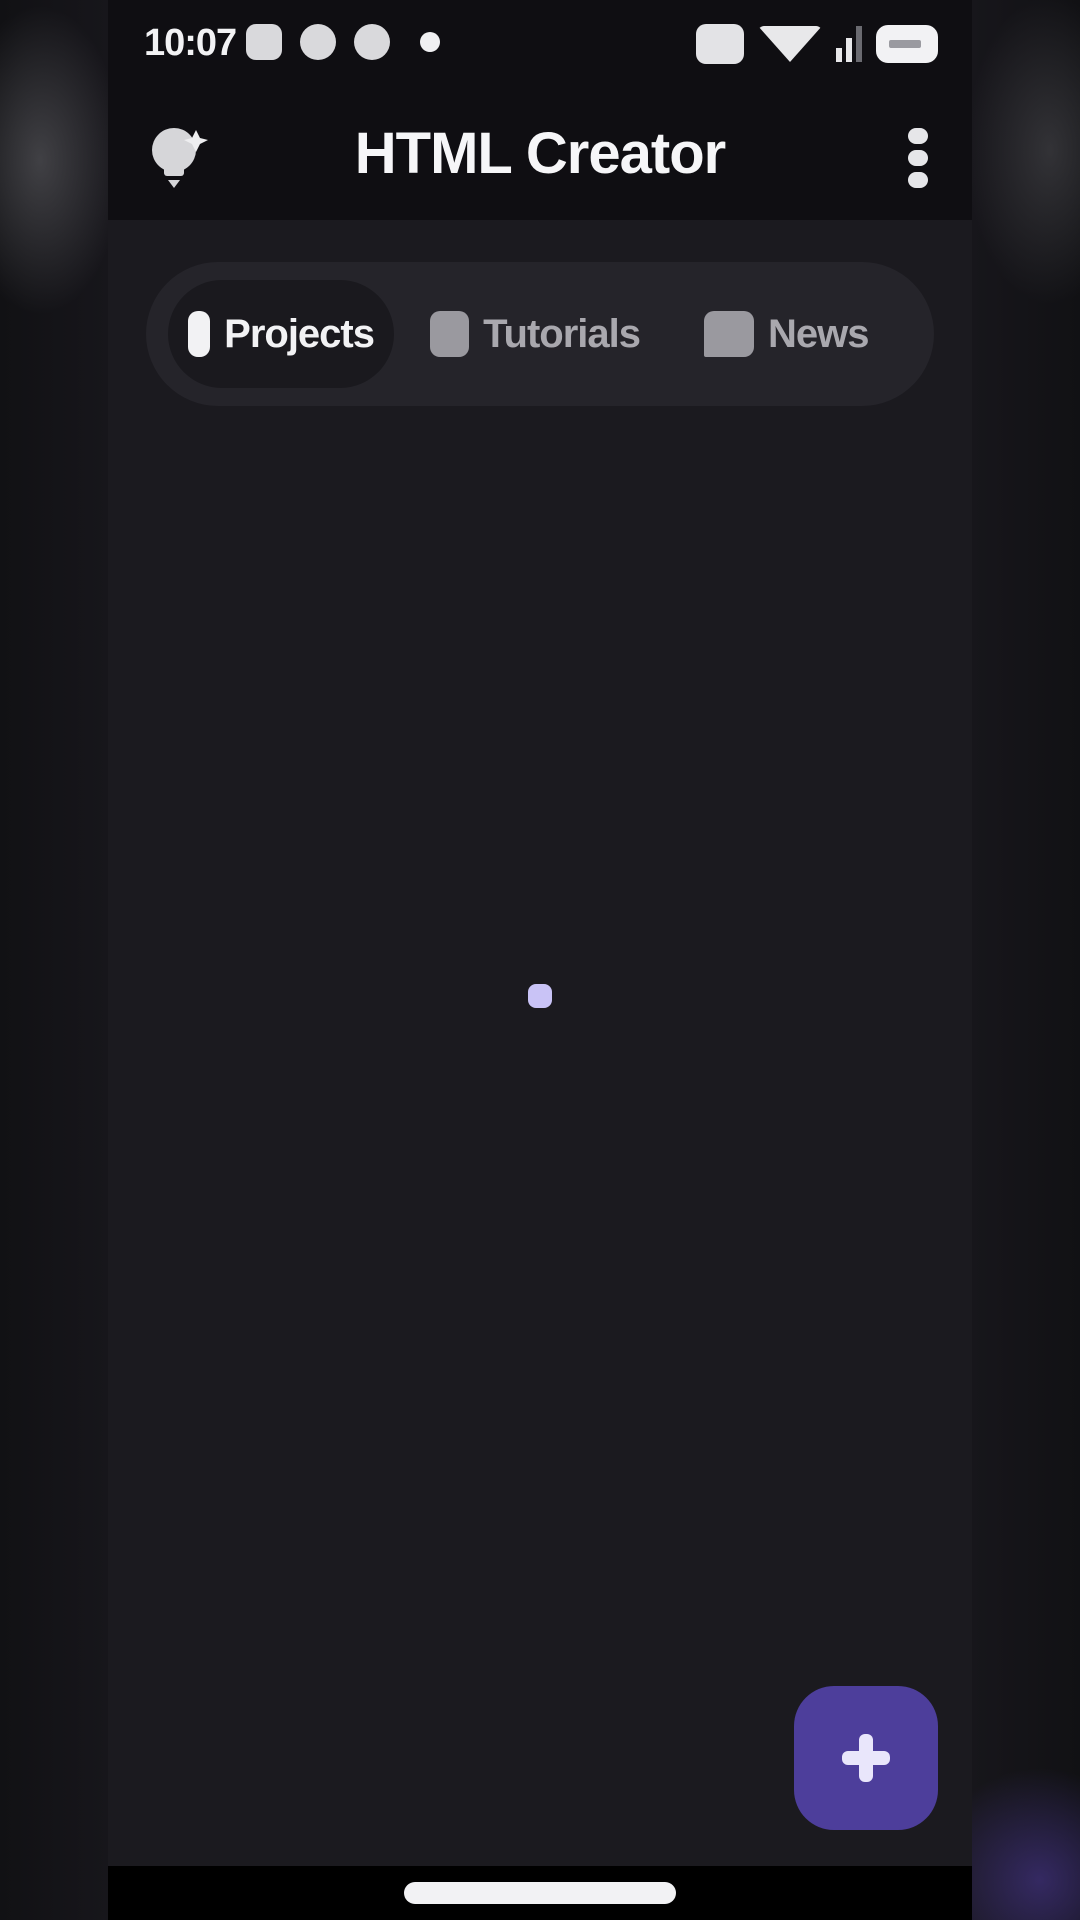  I want to click on more-vert-icon, so click(918, 158).